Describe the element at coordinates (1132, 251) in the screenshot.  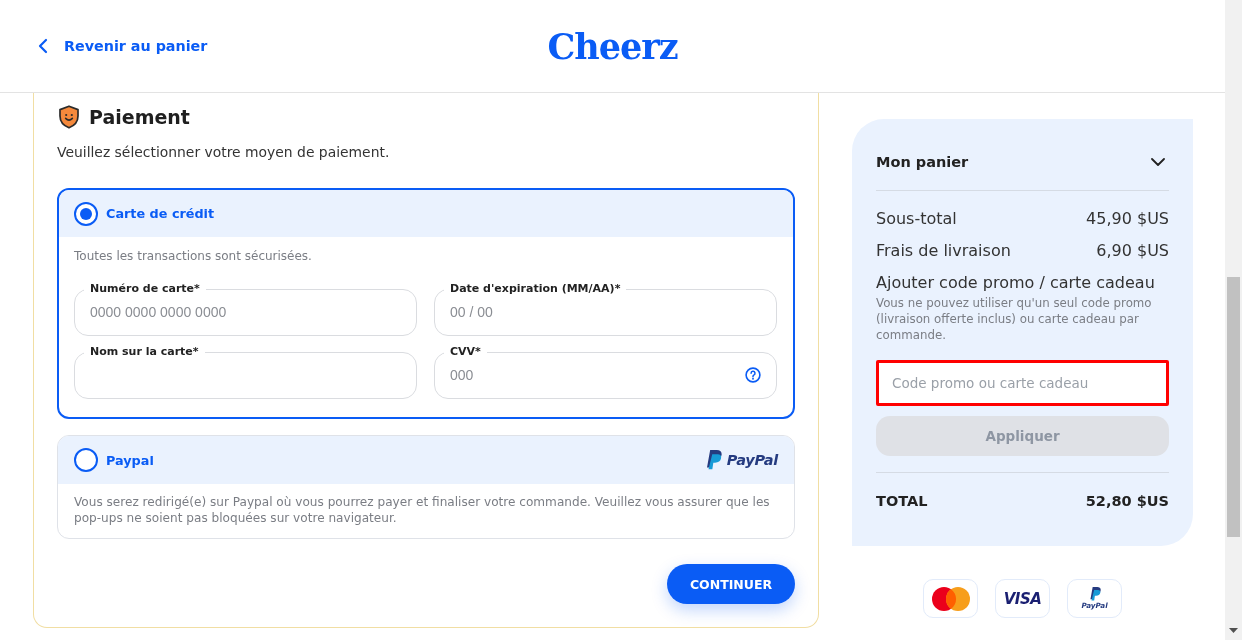
I see `summary-value: 6,90 $US` at that location.